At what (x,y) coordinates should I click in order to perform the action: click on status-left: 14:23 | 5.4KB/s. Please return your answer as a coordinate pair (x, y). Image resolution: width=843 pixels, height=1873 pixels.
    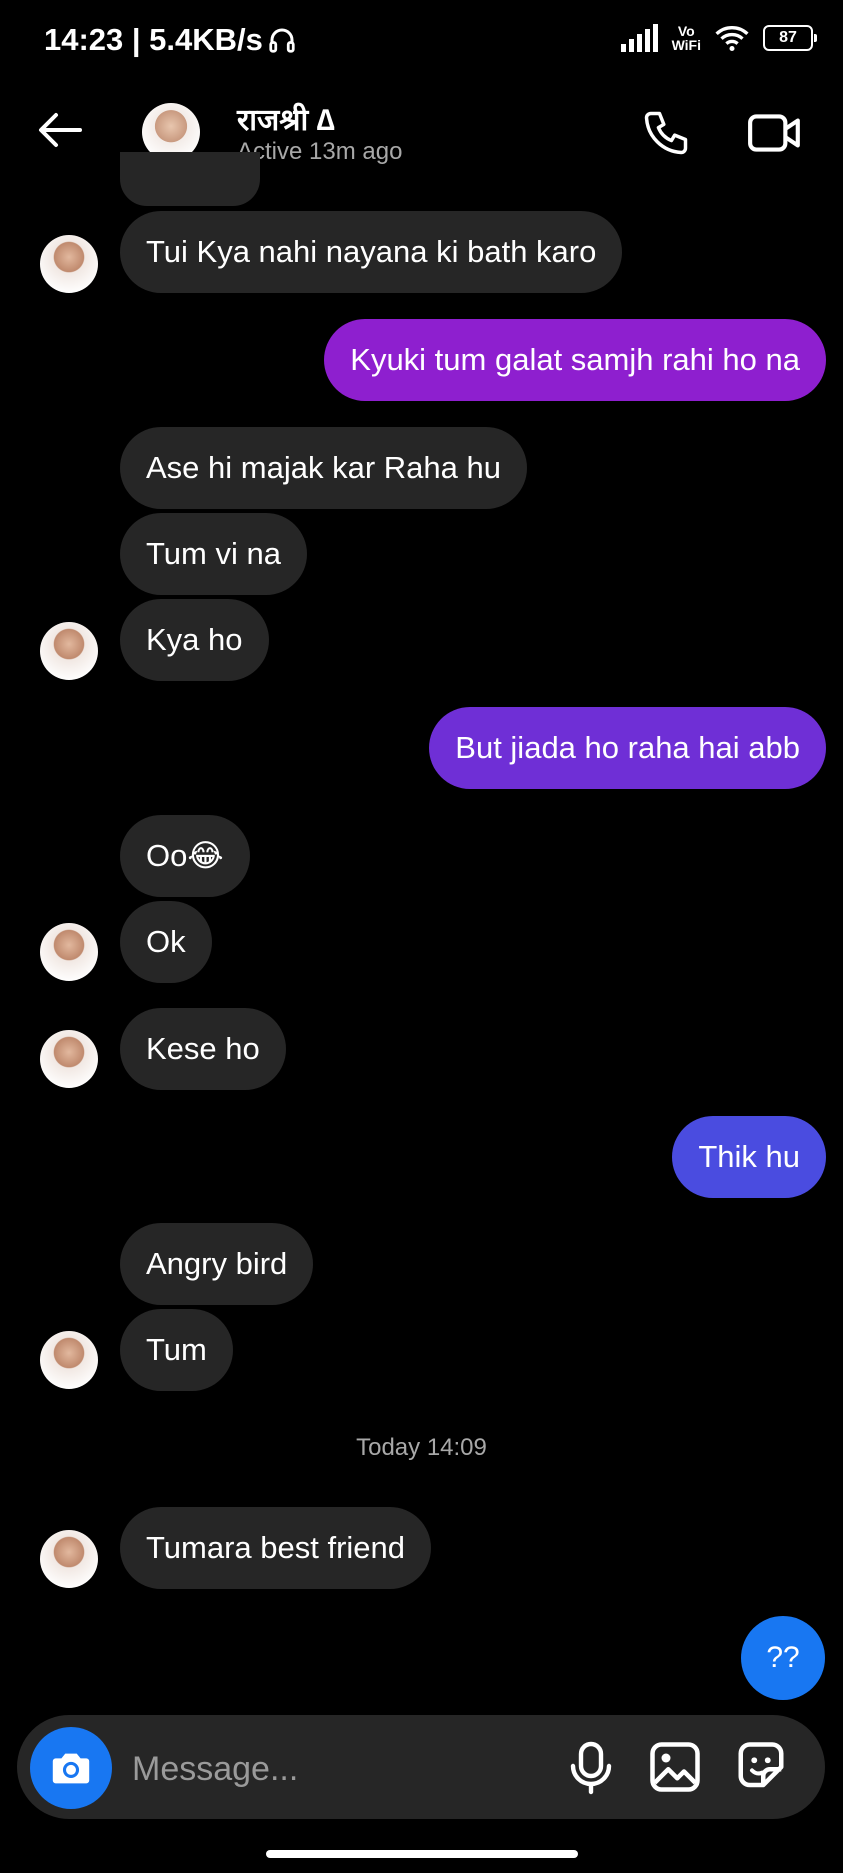
    Looking at the image, I should click on (170, 40).